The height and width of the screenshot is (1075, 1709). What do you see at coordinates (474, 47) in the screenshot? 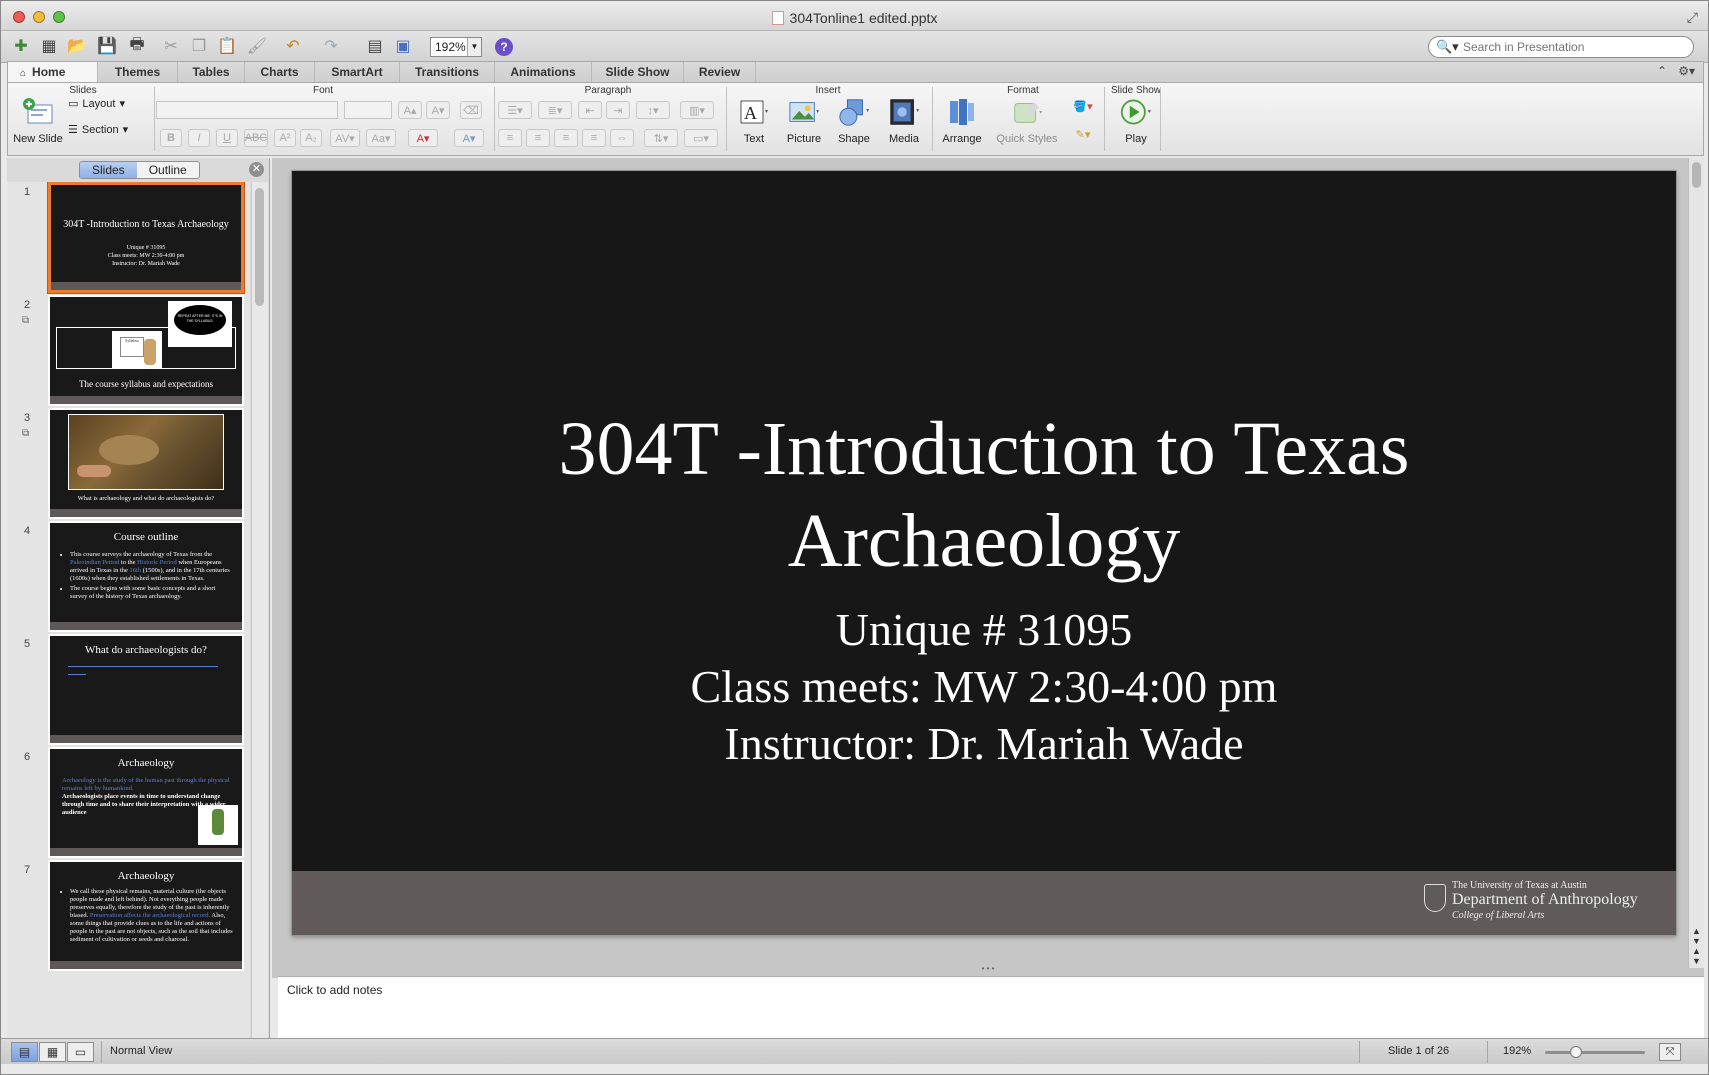
I see `zoom-dropdown-icon: ▼` at bounding box center [474, 47].